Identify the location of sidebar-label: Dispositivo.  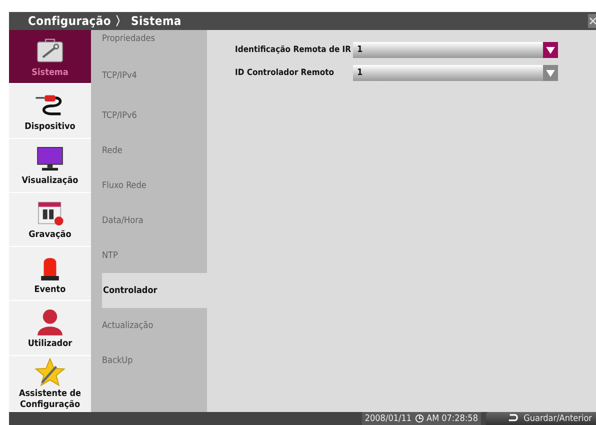
(50, 127).